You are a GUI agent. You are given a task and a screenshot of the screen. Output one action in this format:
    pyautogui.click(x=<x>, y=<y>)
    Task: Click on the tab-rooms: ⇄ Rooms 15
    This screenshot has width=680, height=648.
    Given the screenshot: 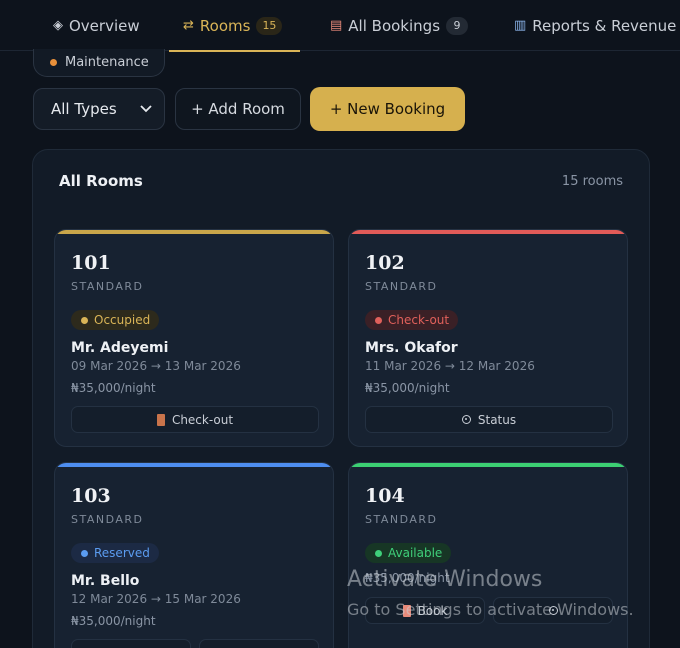 What is the action you would take?
    pyautogui.click(x=234, y=26)
    